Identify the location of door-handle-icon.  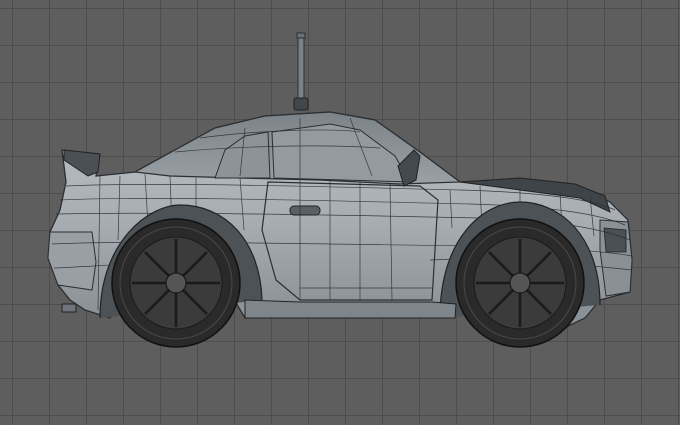
(305, 210).